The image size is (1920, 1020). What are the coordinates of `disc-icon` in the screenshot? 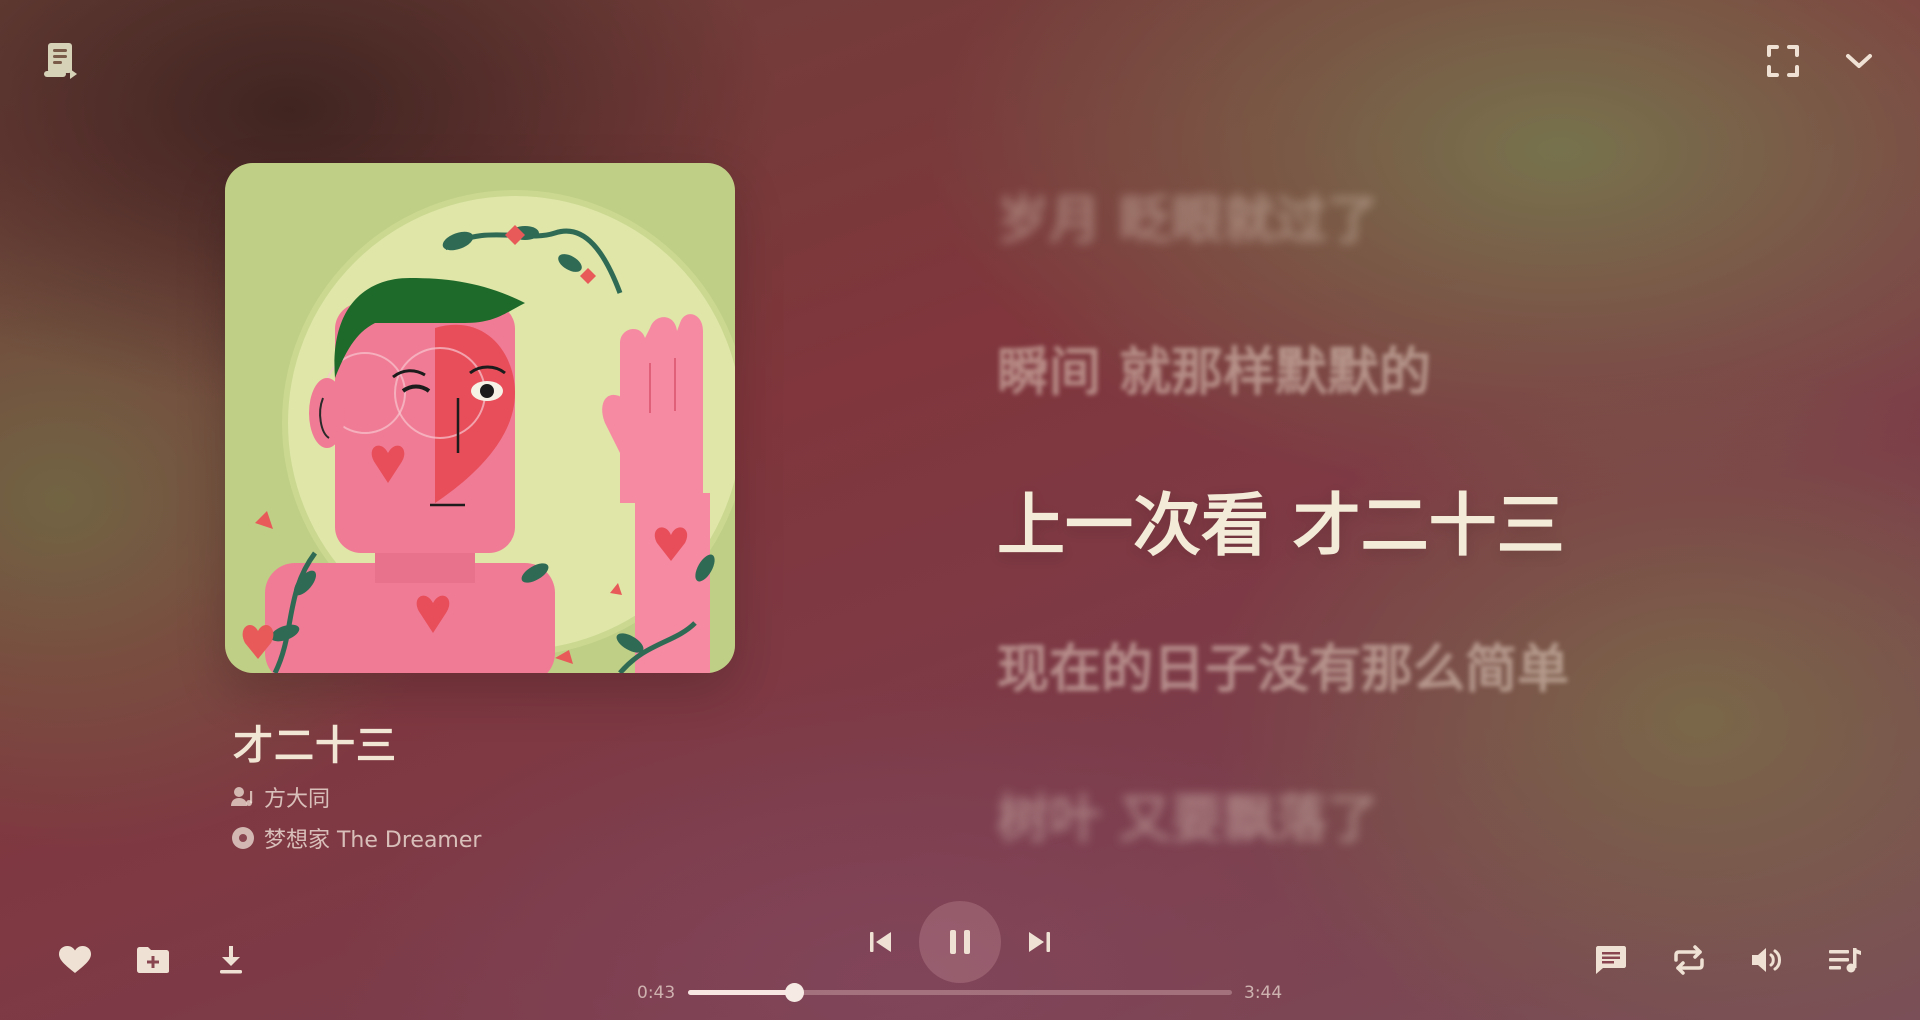 It's located at (243, 838).